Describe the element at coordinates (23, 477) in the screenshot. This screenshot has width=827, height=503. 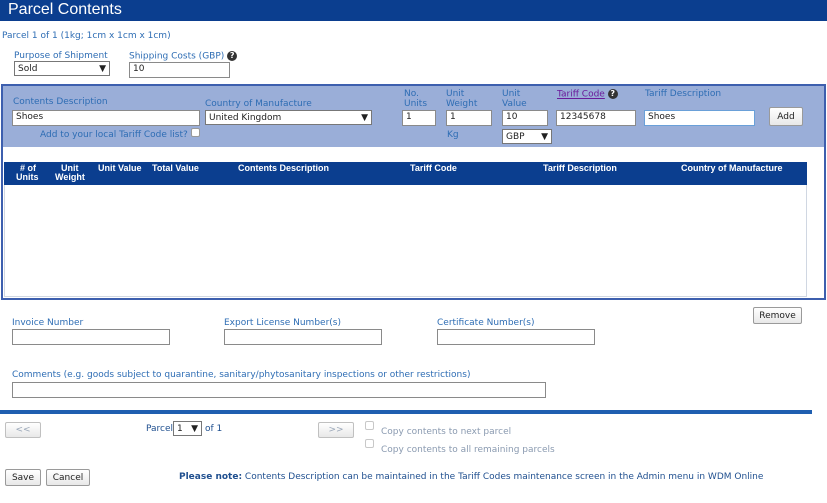
I see `save-button: Save` at that location.